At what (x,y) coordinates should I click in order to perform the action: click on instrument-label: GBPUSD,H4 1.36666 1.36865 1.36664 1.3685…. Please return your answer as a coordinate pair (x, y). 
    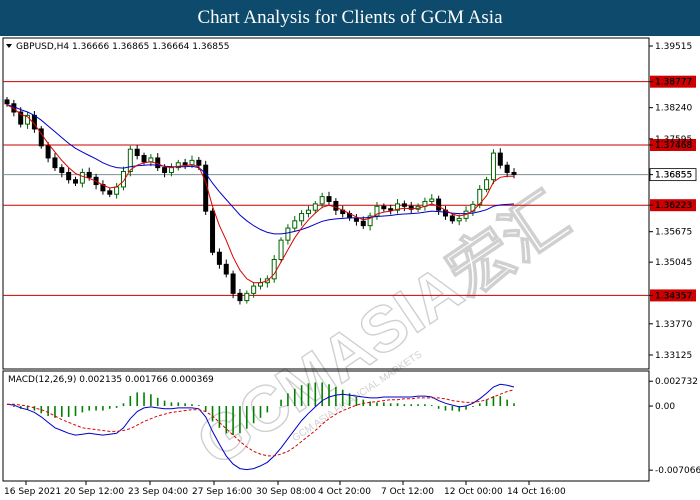
    Looking at the image, I should click on (122, 47).